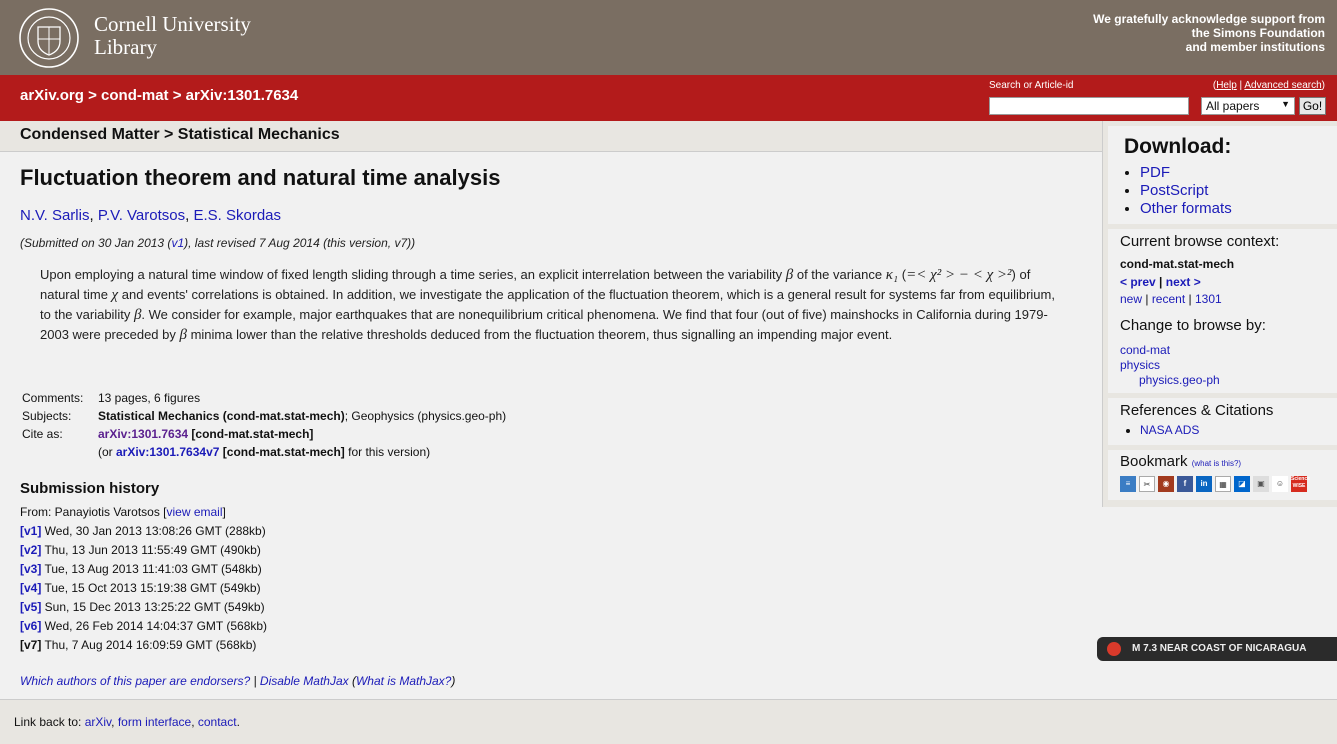  I want to click on math-kappa: κ₁, so click(892, 275).